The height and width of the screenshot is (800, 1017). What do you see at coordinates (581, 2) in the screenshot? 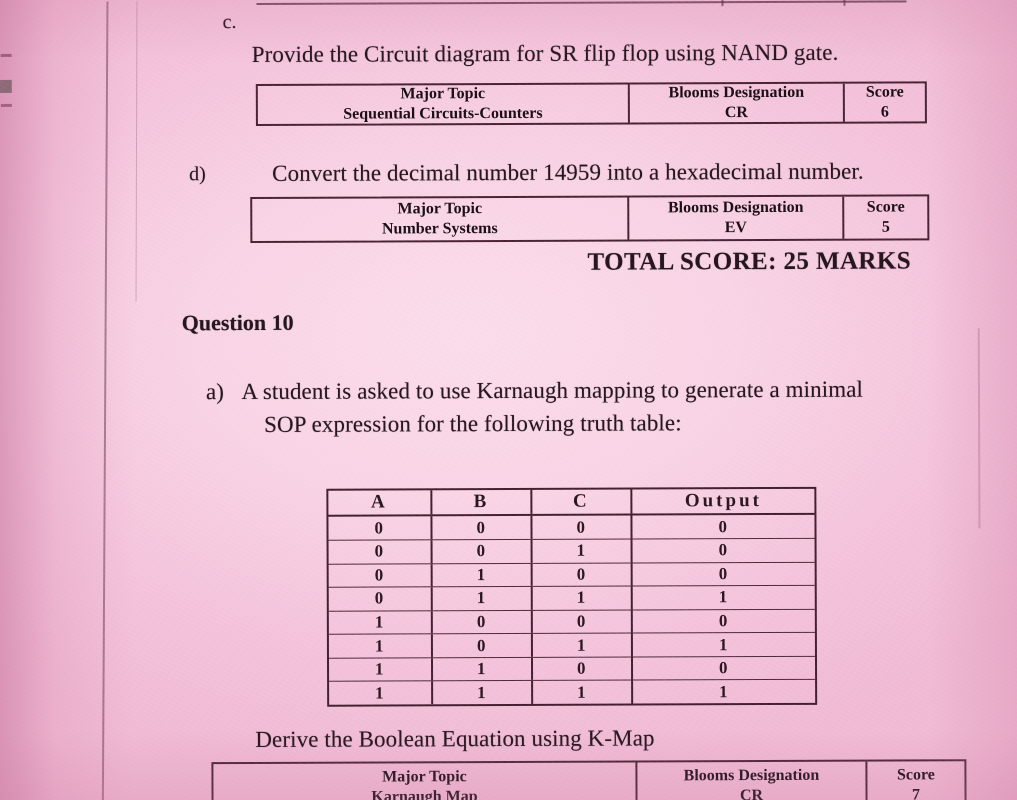
I see `cut-off-table-border` at bounding box center [581, 2].